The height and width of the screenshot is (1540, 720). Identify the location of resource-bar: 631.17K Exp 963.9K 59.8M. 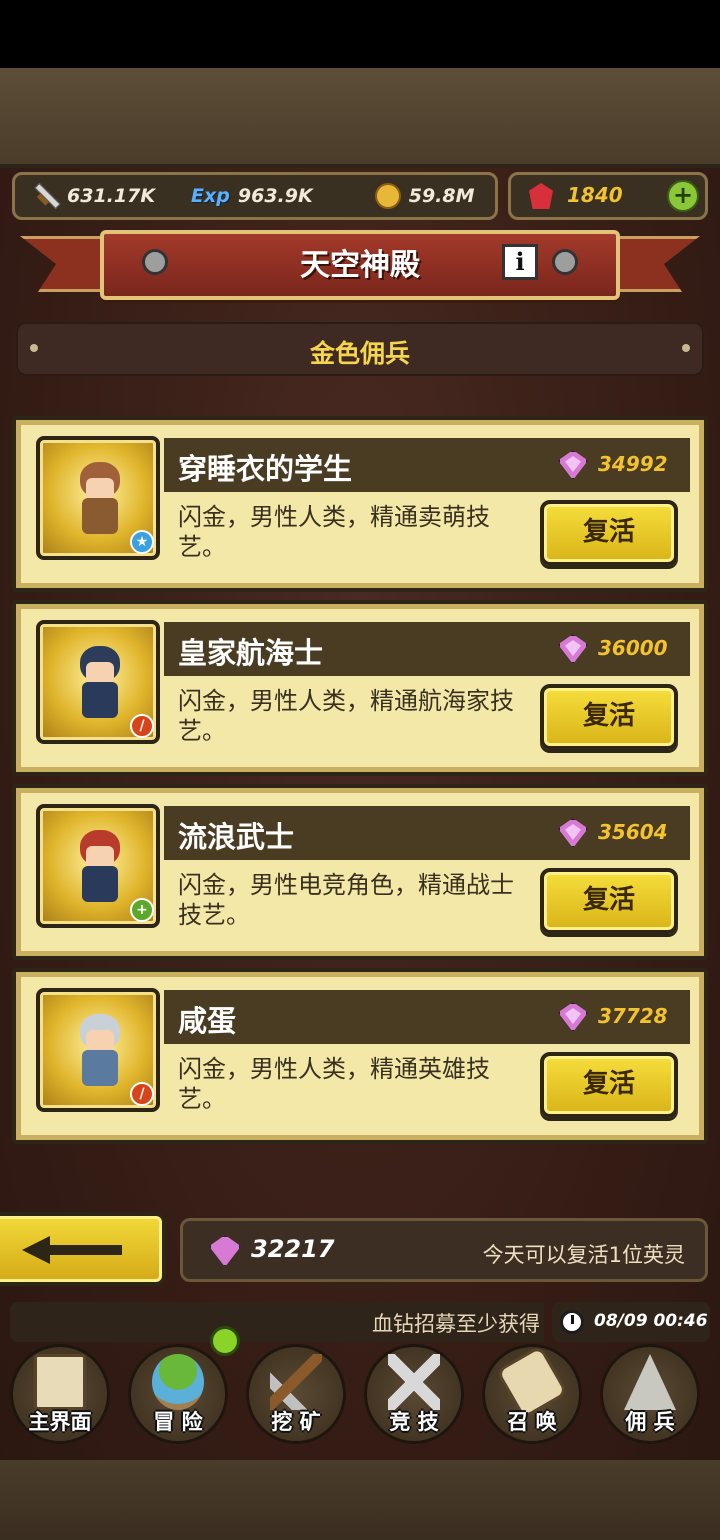
(255, 196).